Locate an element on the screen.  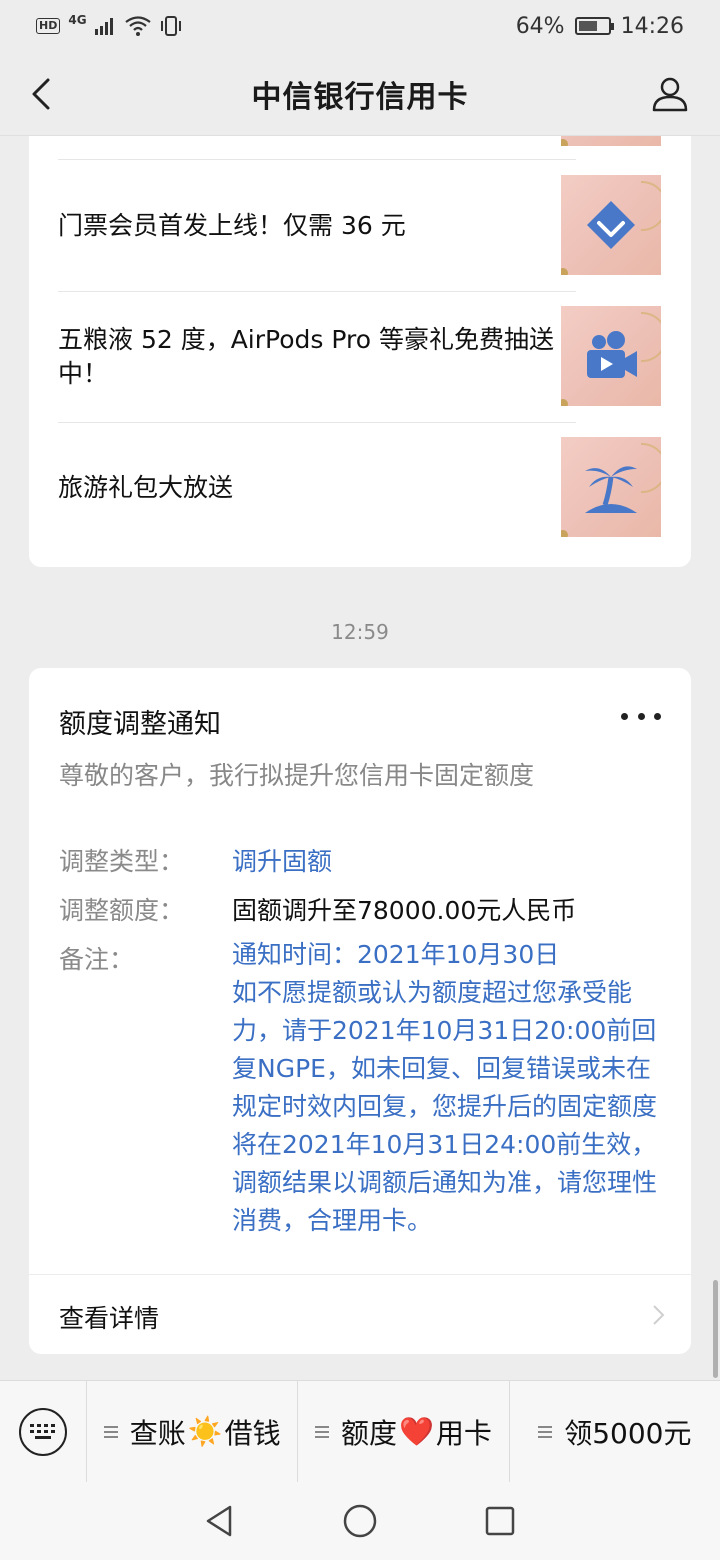
notice-title: 额度调整通知 is located at coordinates (140, 724).